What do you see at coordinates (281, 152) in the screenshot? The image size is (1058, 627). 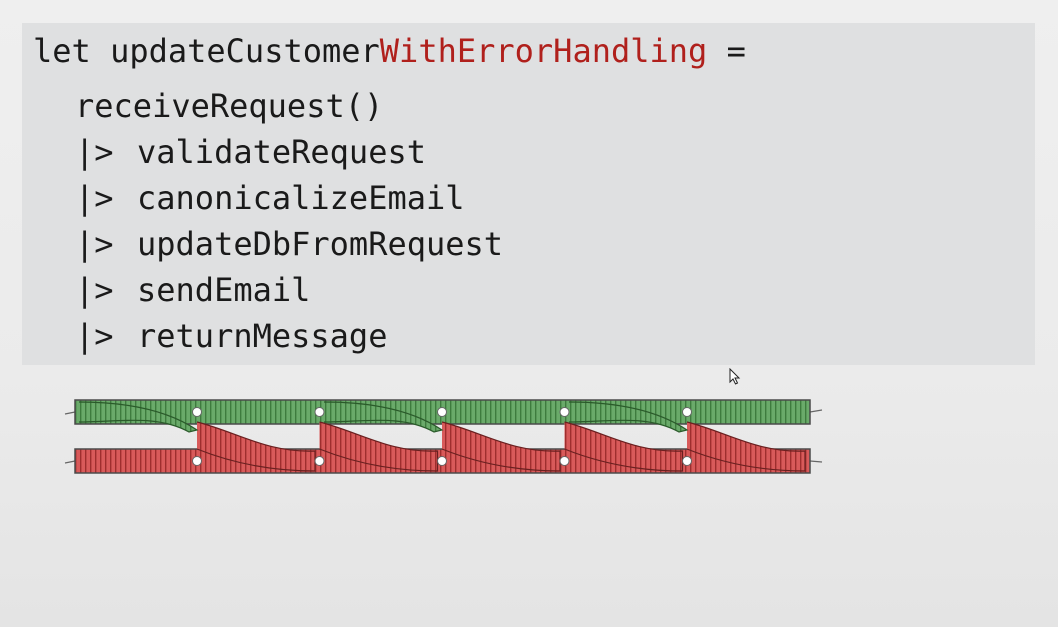 I see `step-name: validateRequest` at bounding box center [281, 152].